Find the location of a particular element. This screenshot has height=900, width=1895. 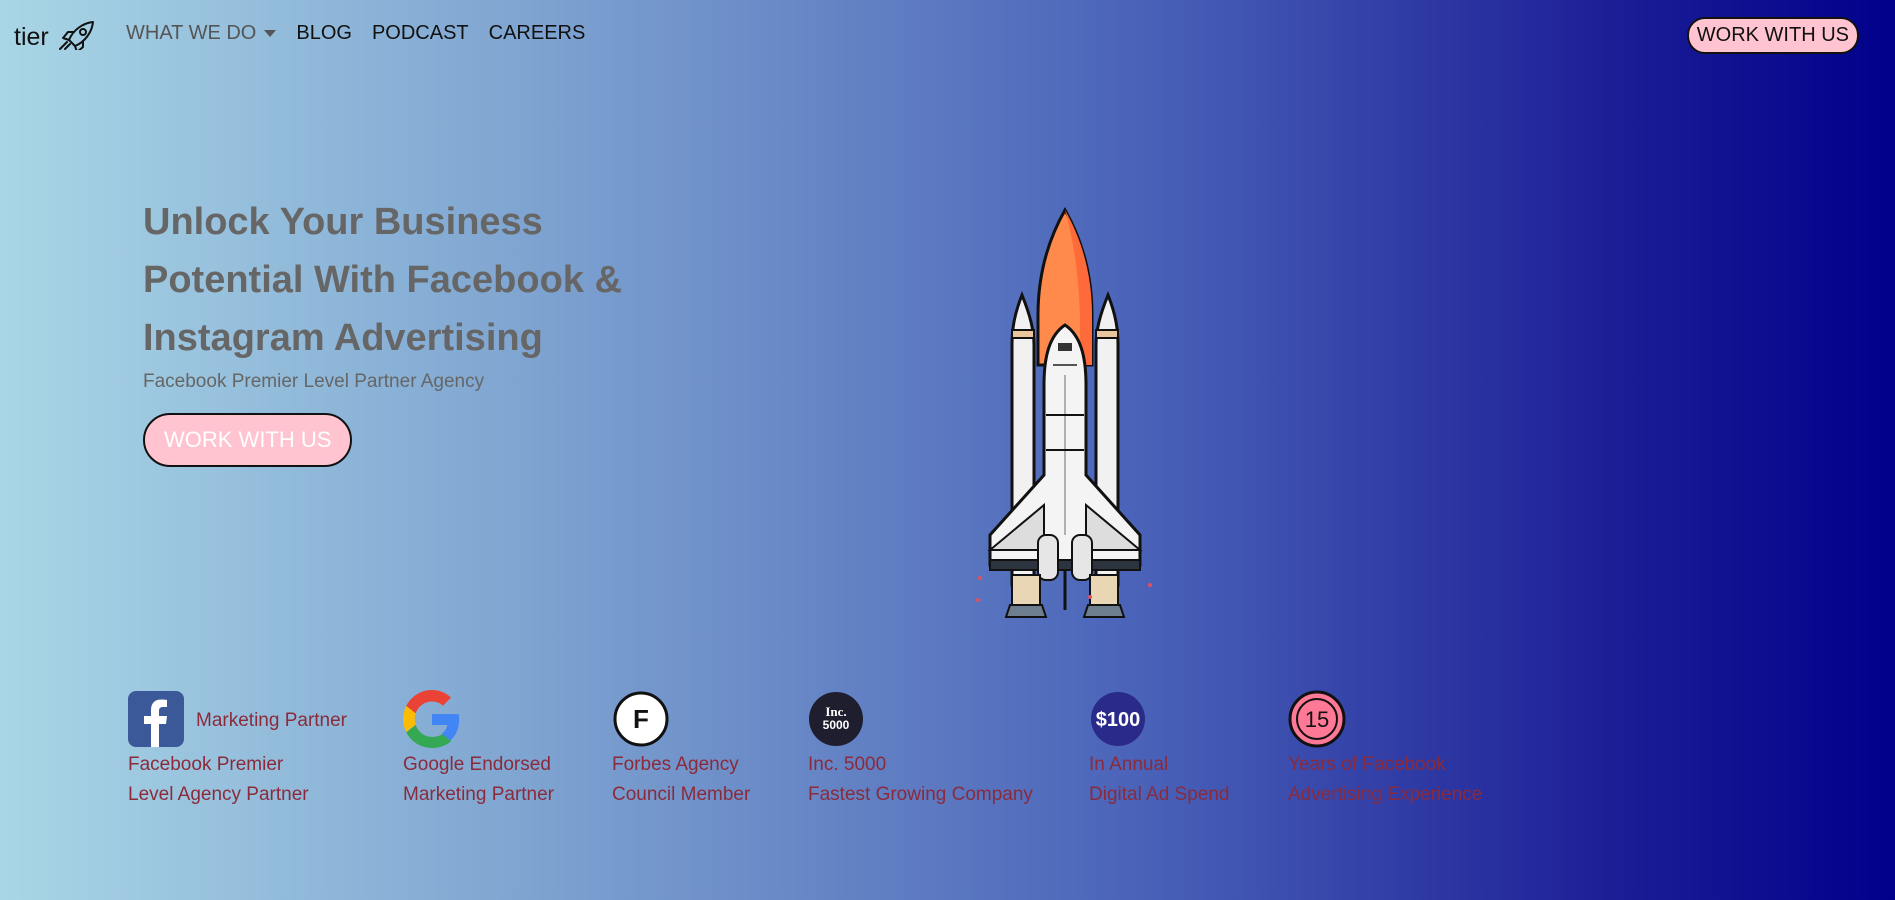

inc5000-icon: Inc. 5000 is located at coordinates (836, 721).